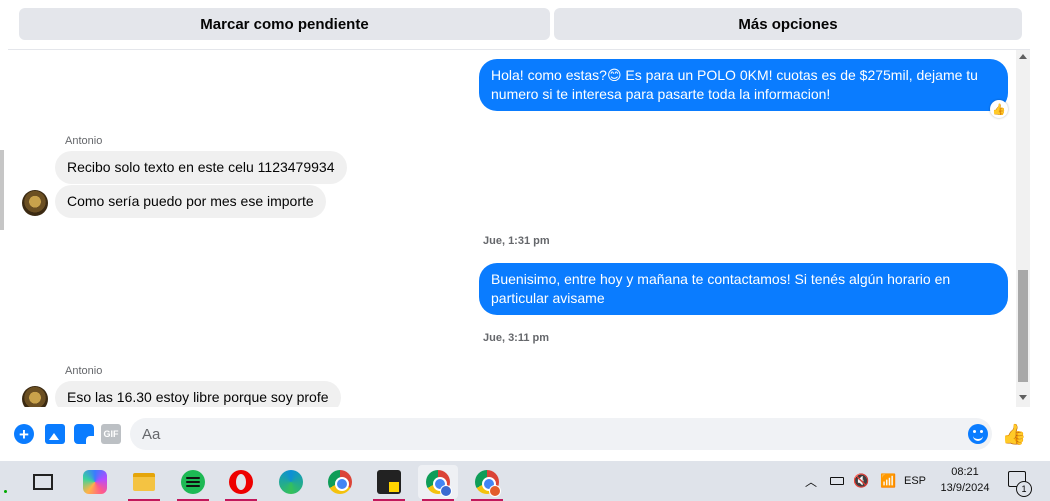 This screenshot has height=501, width=1050. I want to click on sticker-icon, so click(84, 434).